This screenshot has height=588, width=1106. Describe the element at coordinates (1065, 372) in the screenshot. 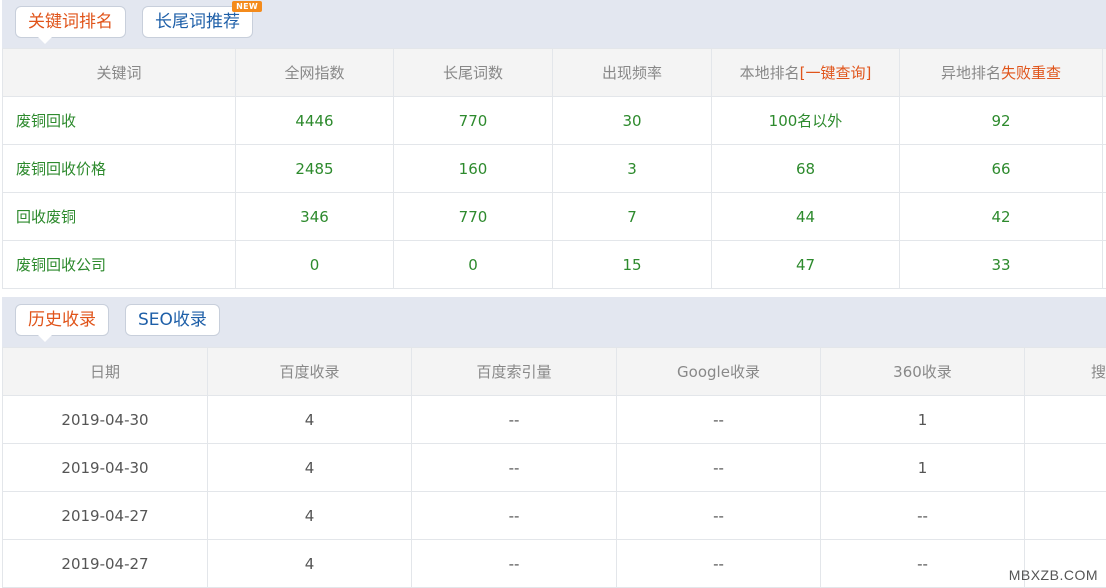

I see `header-extra: 搜` at that location.